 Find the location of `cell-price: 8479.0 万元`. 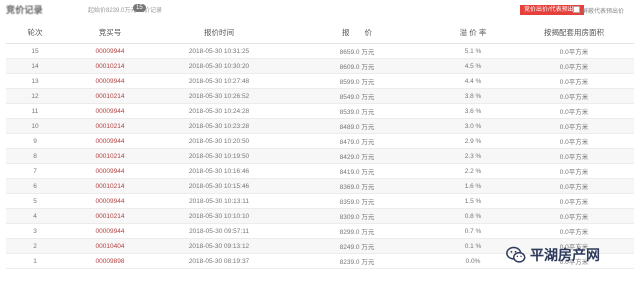

cell-price: 8479.0 万元 is located at coordinates (357, 142).